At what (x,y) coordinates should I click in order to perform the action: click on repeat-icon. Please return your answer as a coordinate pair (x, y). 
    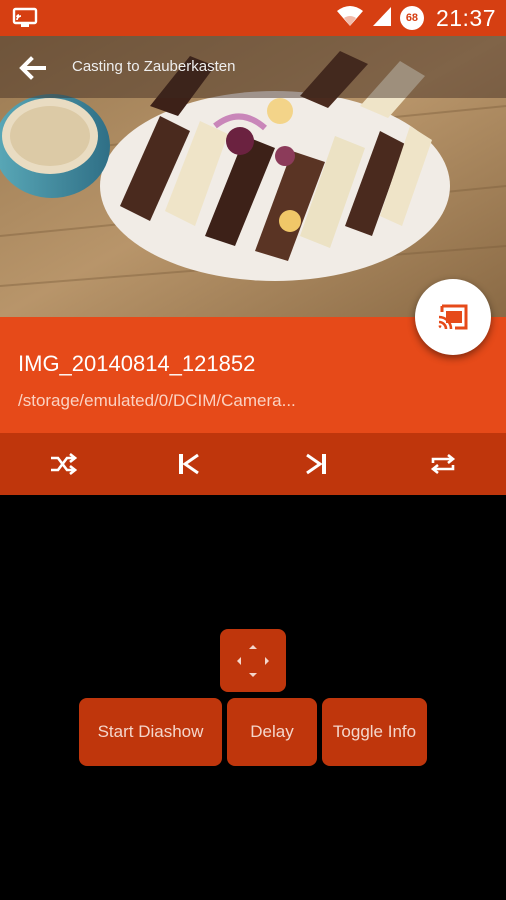
    Looking at the image, I should click on (443, 464).